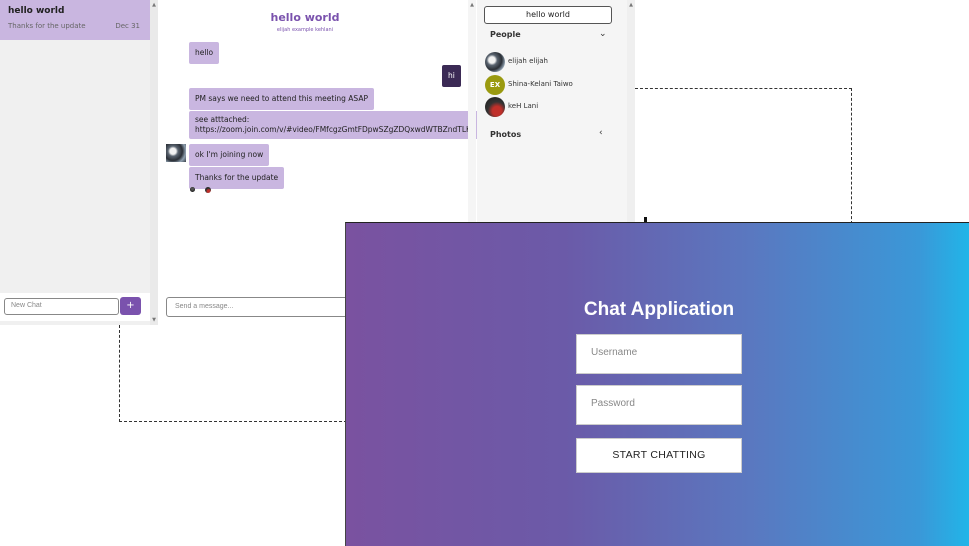 This screenshot has height=546, width=969. I want to click on chat-title: hello world, so click(305, 17).